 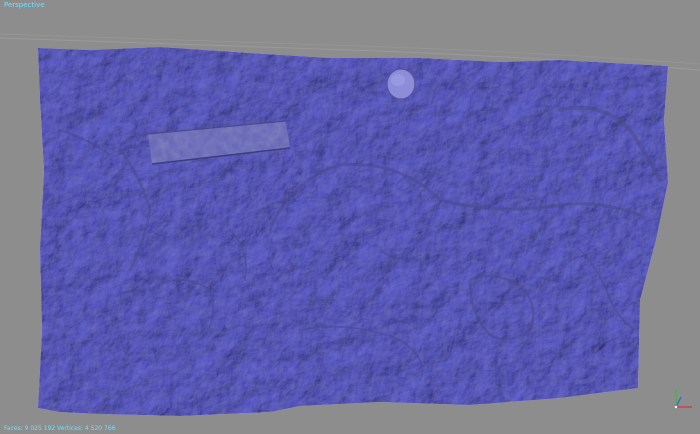 I want to click on xyz-axis-gizmo-icon, so click(x=683, y=399).